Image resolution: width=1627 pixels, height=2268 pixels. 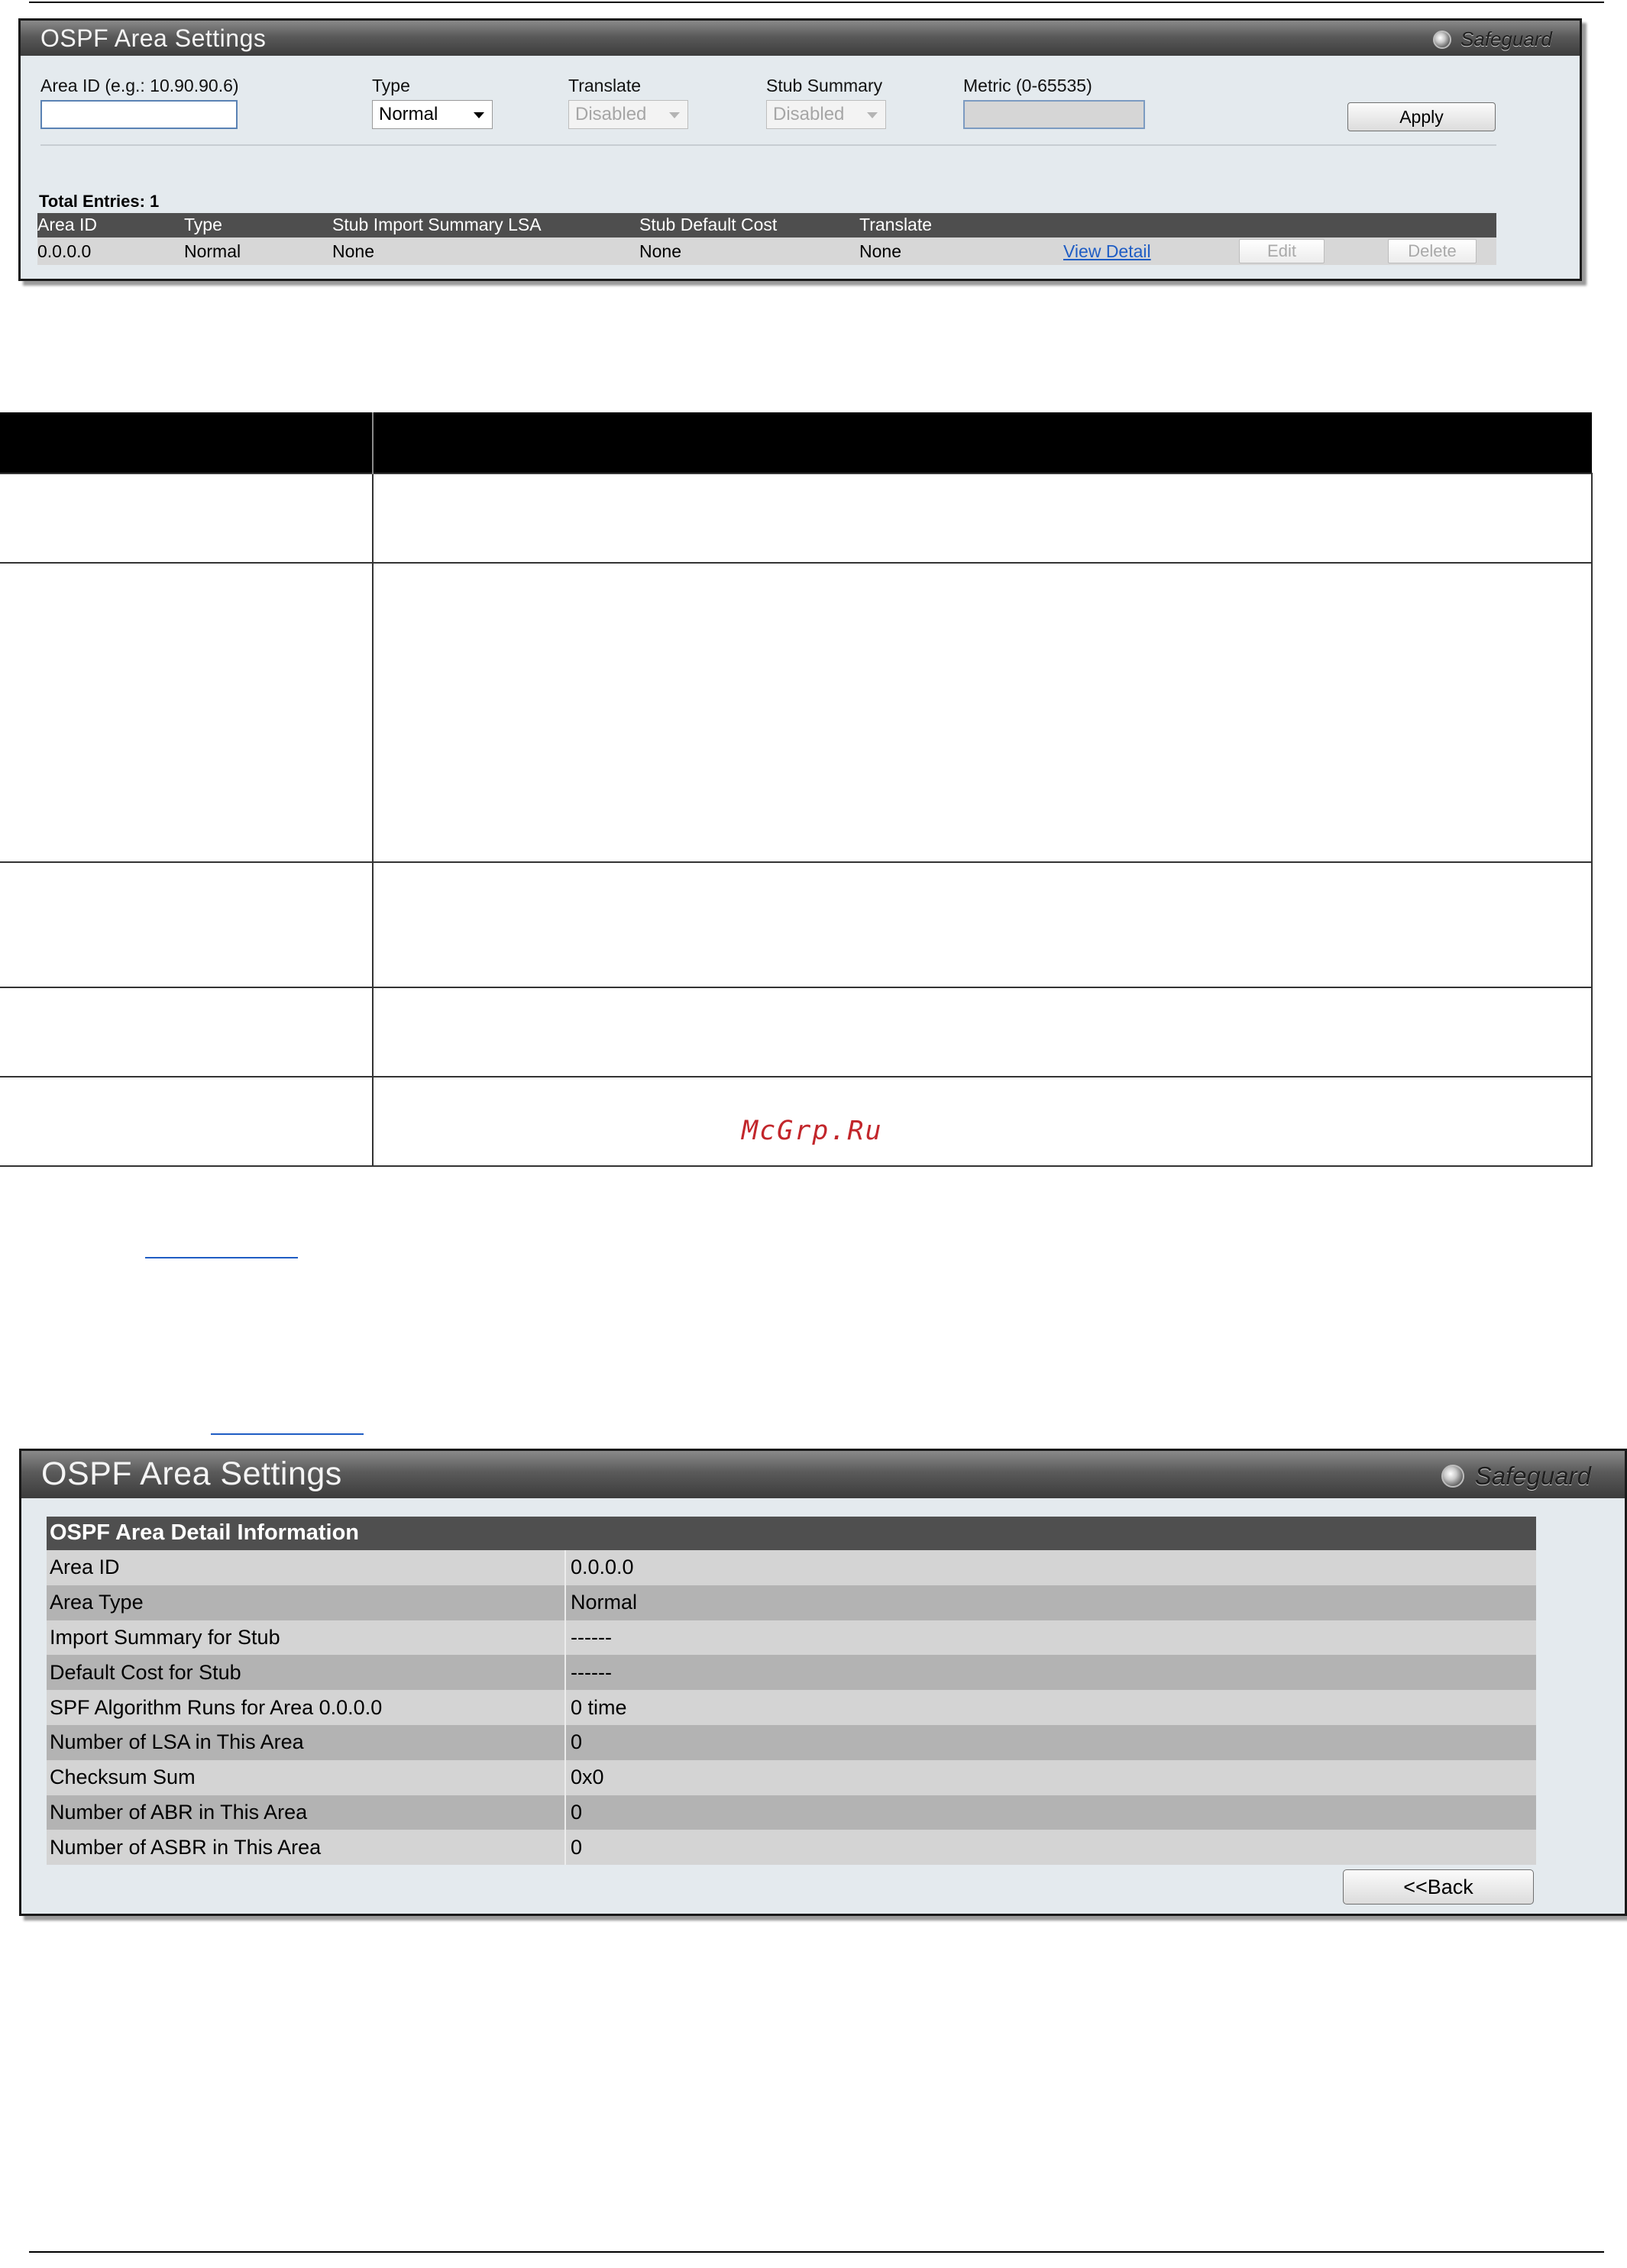 What do you see at coordinates (391, 85) in the screenshot?
I see `type-label: Type` at bounding box center [391, 85].